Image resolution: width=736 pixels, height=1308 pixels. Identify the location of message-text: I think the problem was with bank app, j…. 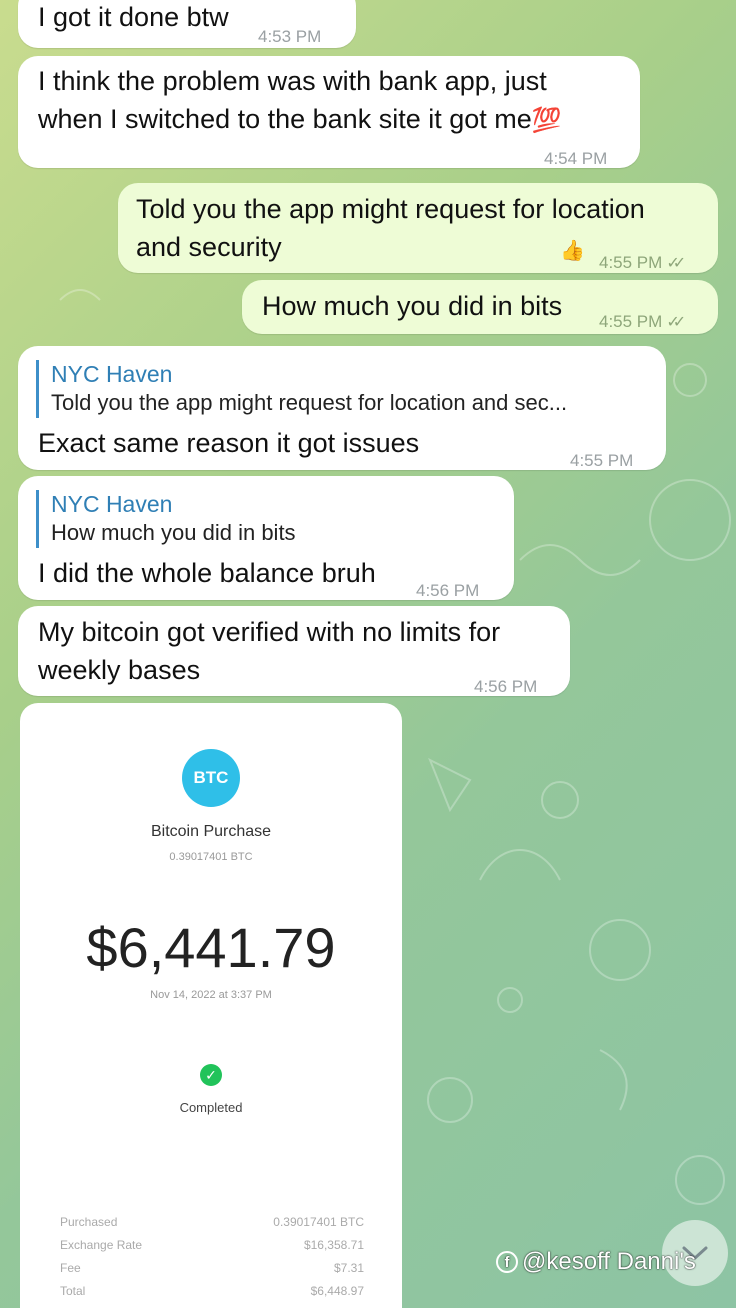
(292, 81).